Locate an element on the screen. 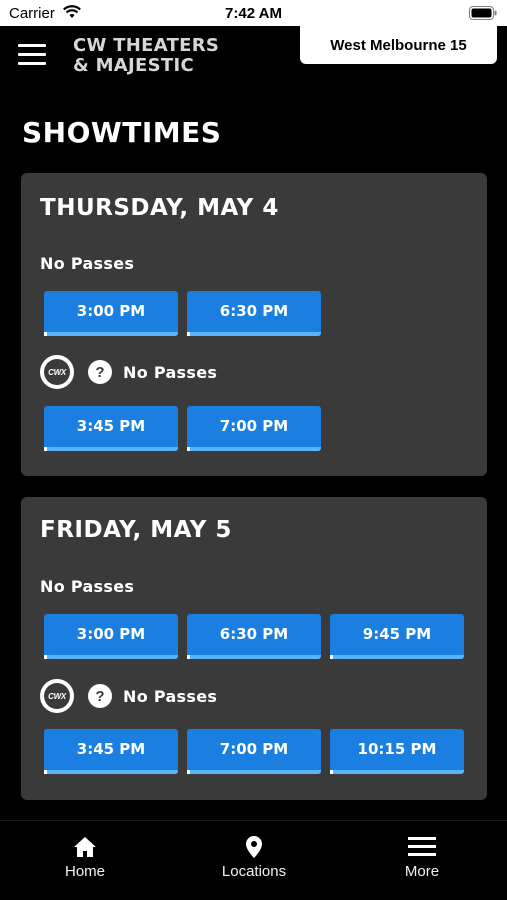  location-pin-icon is located at coordinates (254, 847).